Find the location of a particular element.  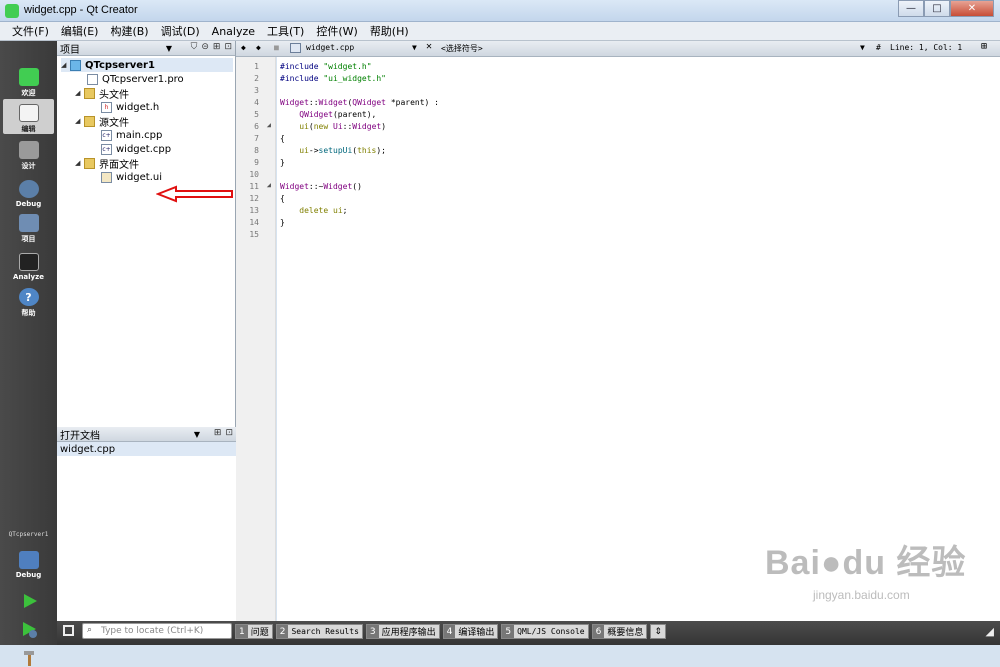

tree-item-label: 头文件 is located at coordinates (114, 95).